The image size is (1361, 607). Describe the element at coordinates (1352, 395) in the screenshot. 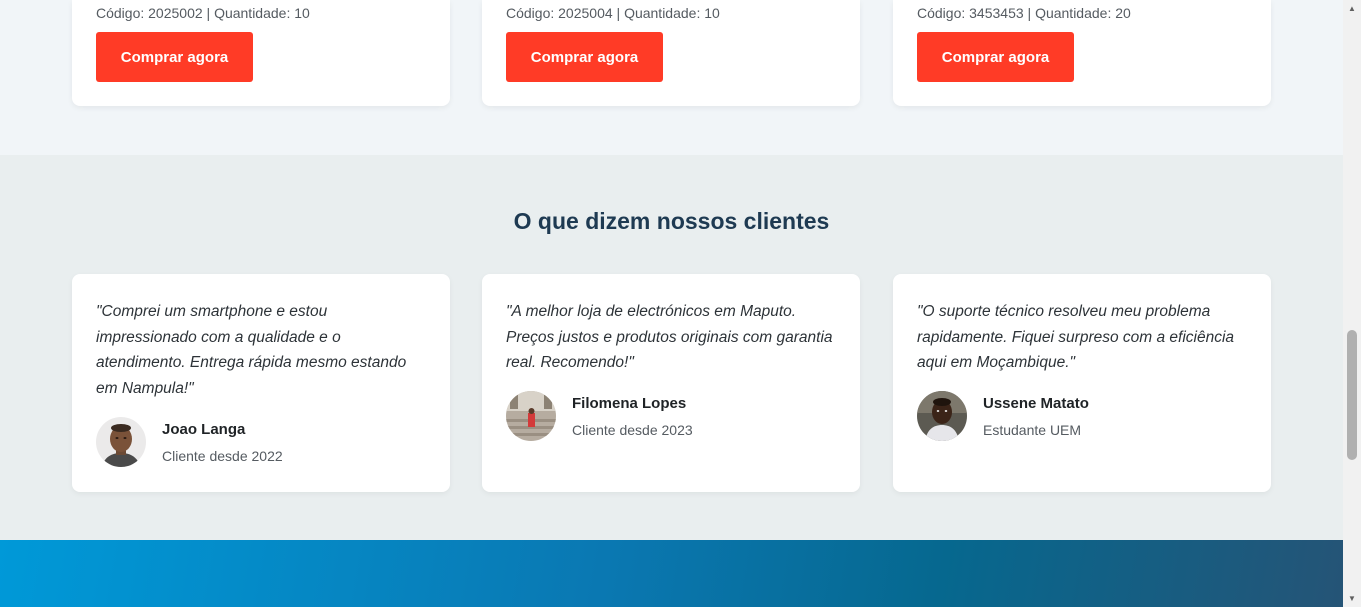

I see `scrollbar-thumb` at that location.